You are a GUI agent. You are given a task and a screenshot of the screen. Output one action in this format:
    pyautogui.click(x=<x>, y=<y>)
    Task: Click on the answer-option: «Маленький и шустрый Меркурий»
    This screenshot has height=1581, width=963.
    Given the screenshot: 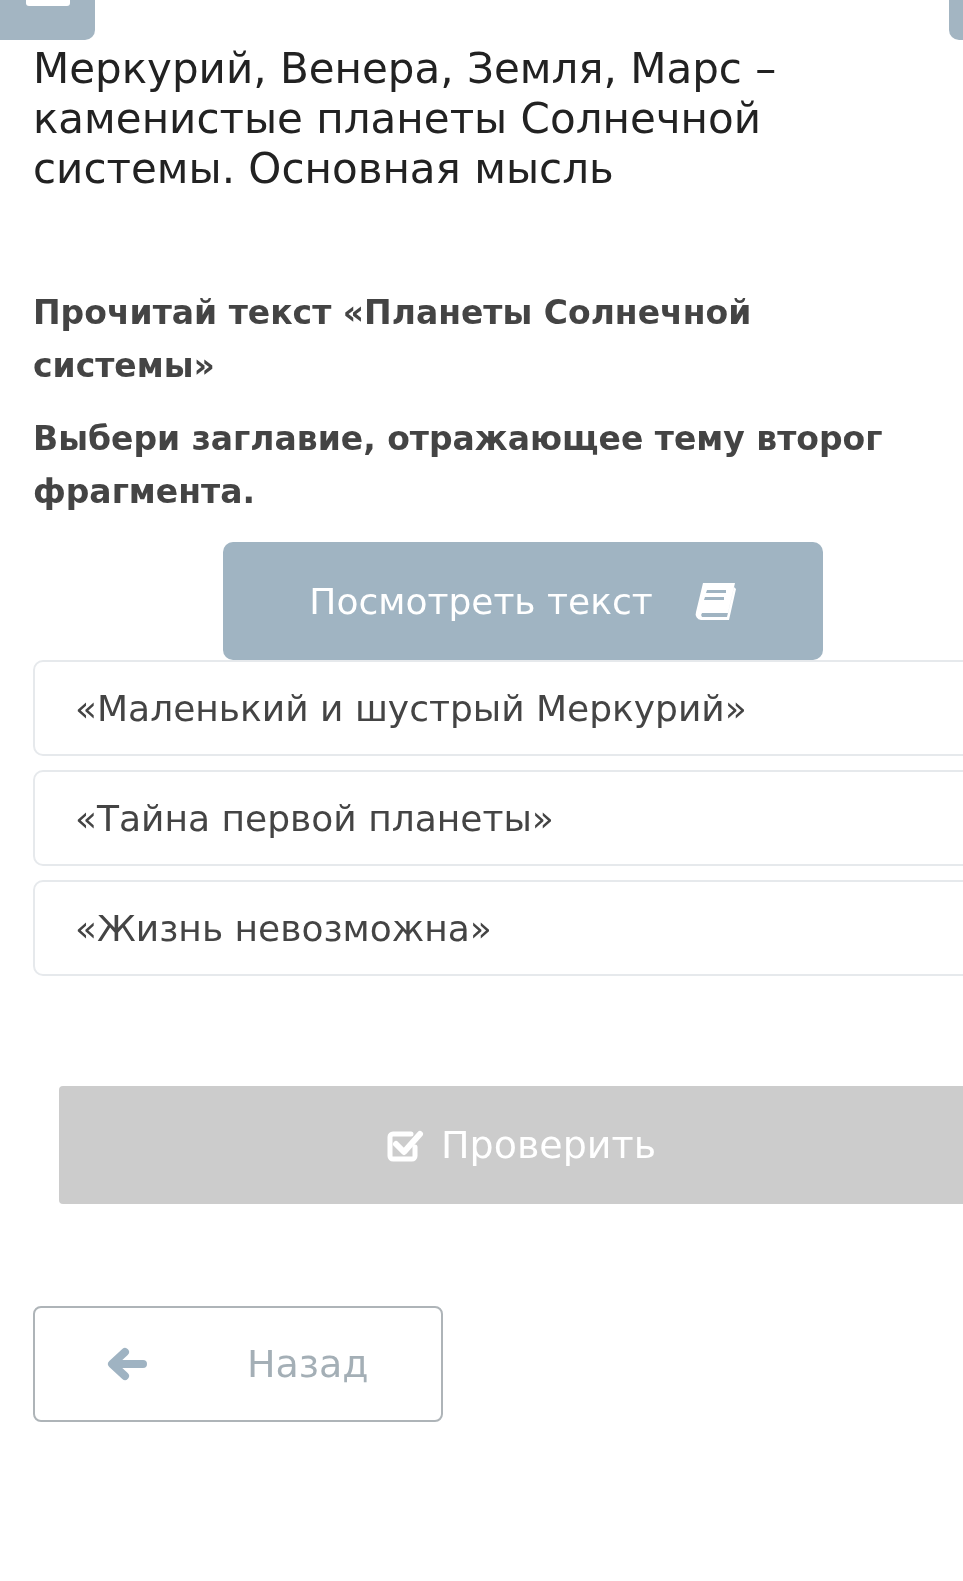 What is the action you would take?
    pyautogui.click(x=498, y=708)
    